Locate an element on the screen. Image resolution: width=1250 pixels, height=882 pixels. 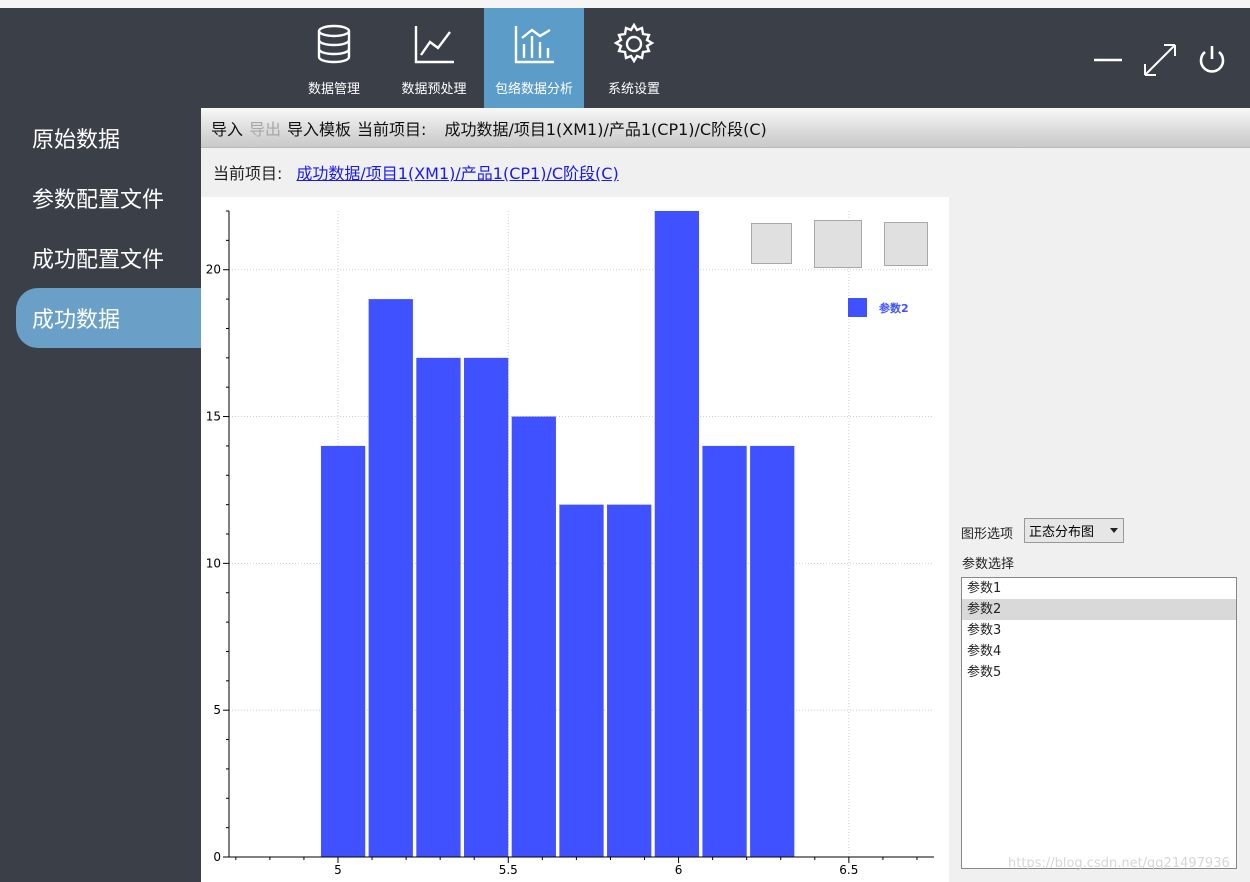
sidebar-item-raw-data: 原始数据 is located at coordinates (108, 138).